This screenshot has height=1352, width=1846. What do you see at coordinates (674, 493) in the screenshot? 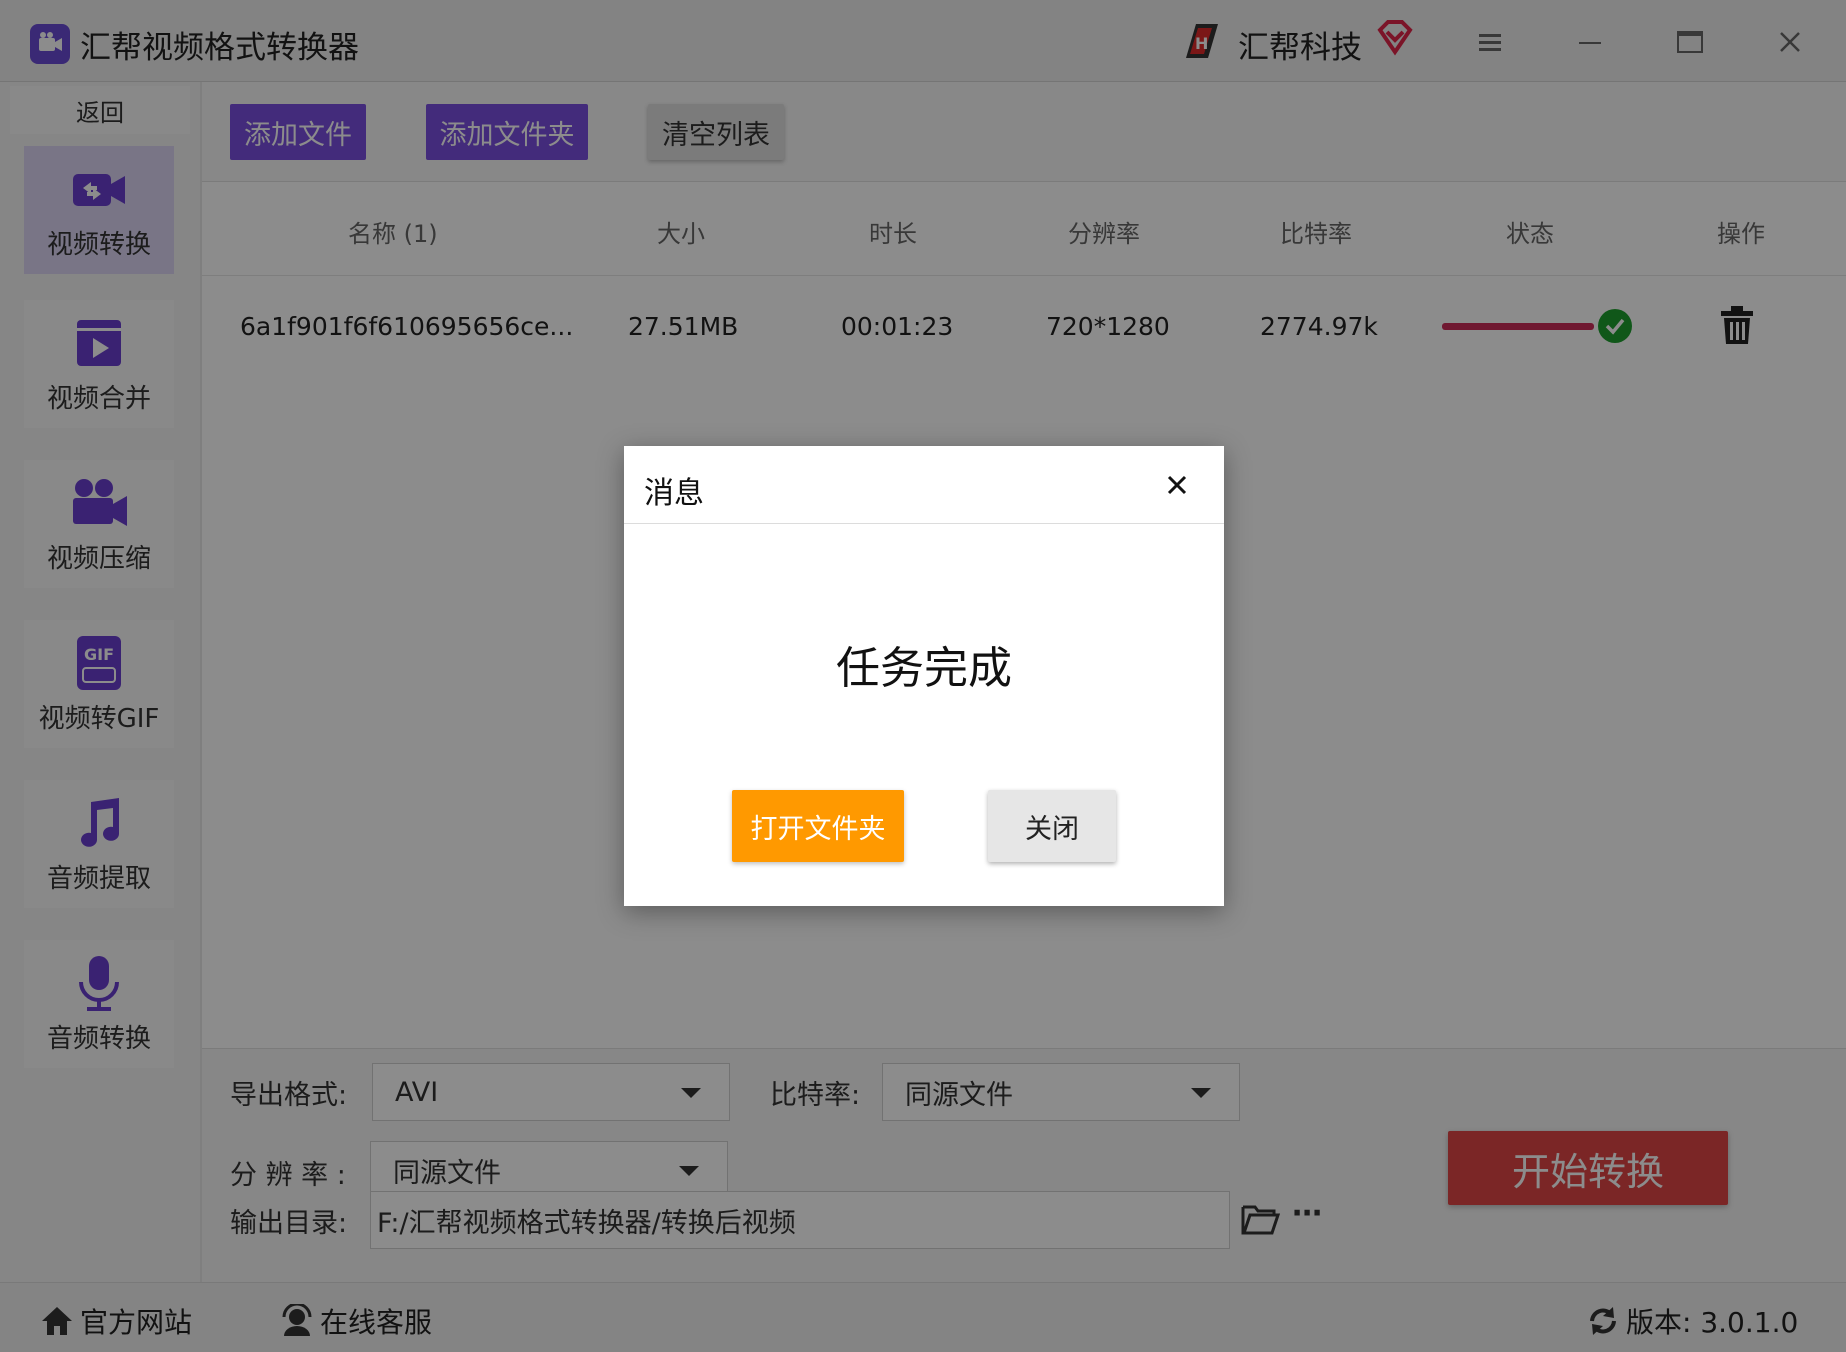
I see `dialog-title: 消息` at bounding box center [674, 493].